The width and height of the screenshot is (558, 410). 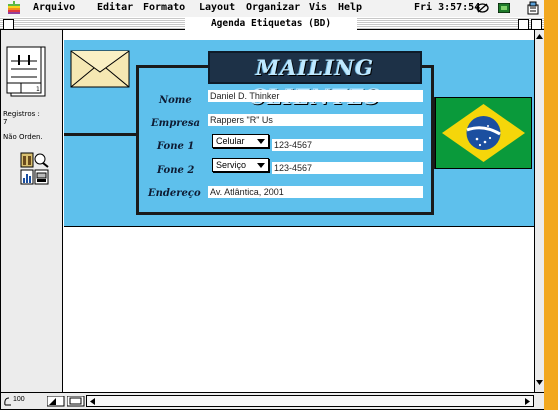 I want to click on form-title-box: MAILING CLIENTES, so click(x=315, y=80).